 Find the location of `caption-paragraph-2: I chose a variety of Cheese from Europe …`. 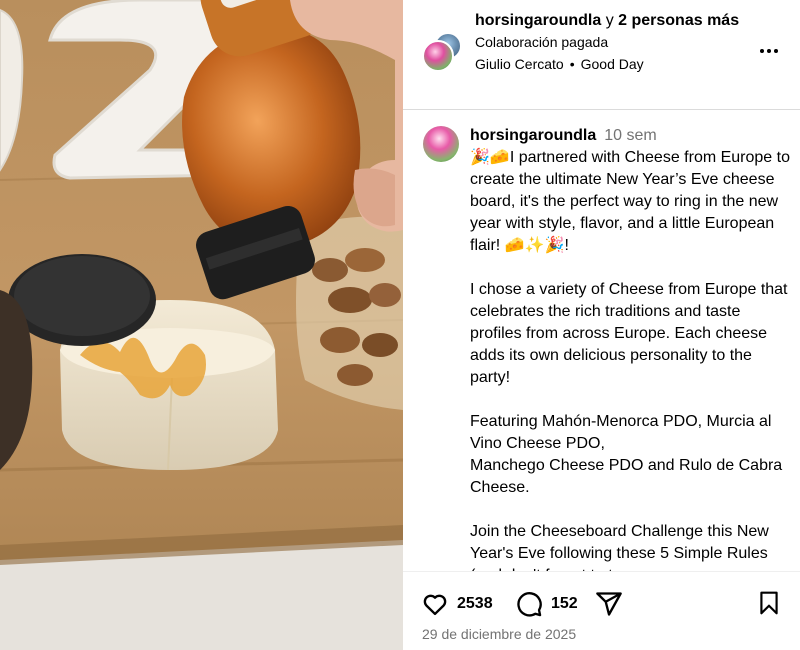

caption-paragraph-2: I chose a variety of Cheese from Europe … is located at coordinates (629, 333).